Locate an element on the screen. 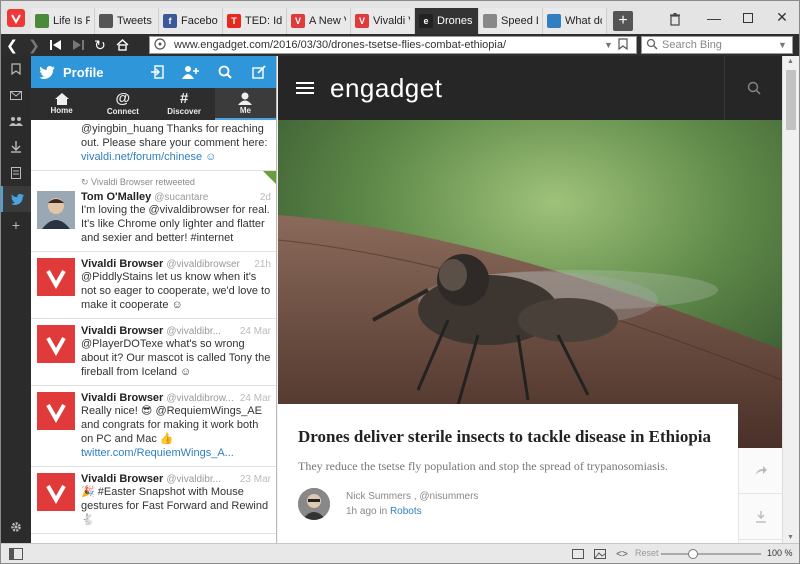 The image size is (800, 564). image-toggle-icon is located at coordinates (600, 554).